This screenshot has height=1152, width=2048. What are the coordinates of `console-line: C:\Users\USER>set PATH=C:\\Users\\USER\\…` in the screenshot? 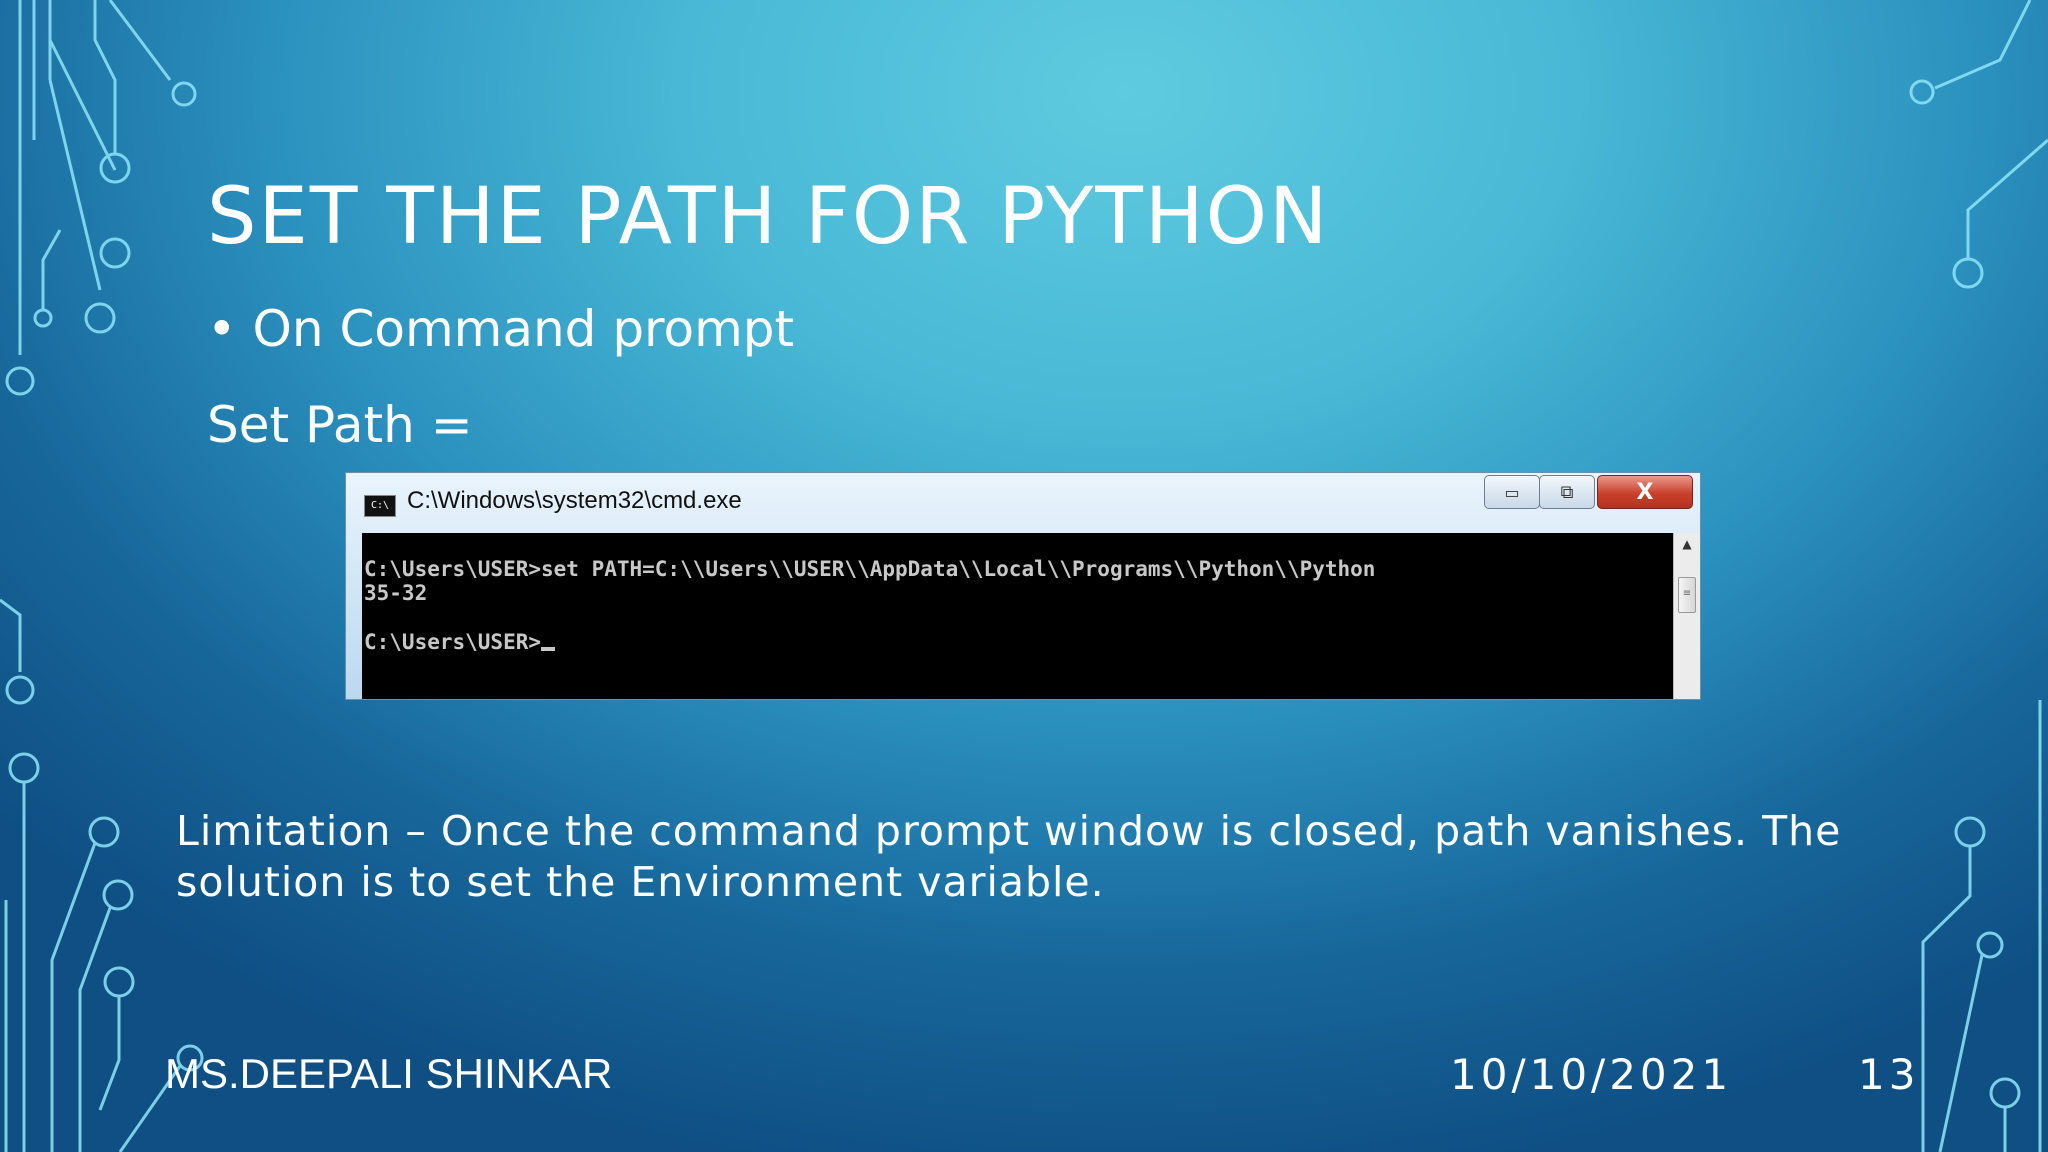 It's located at (870, 569).